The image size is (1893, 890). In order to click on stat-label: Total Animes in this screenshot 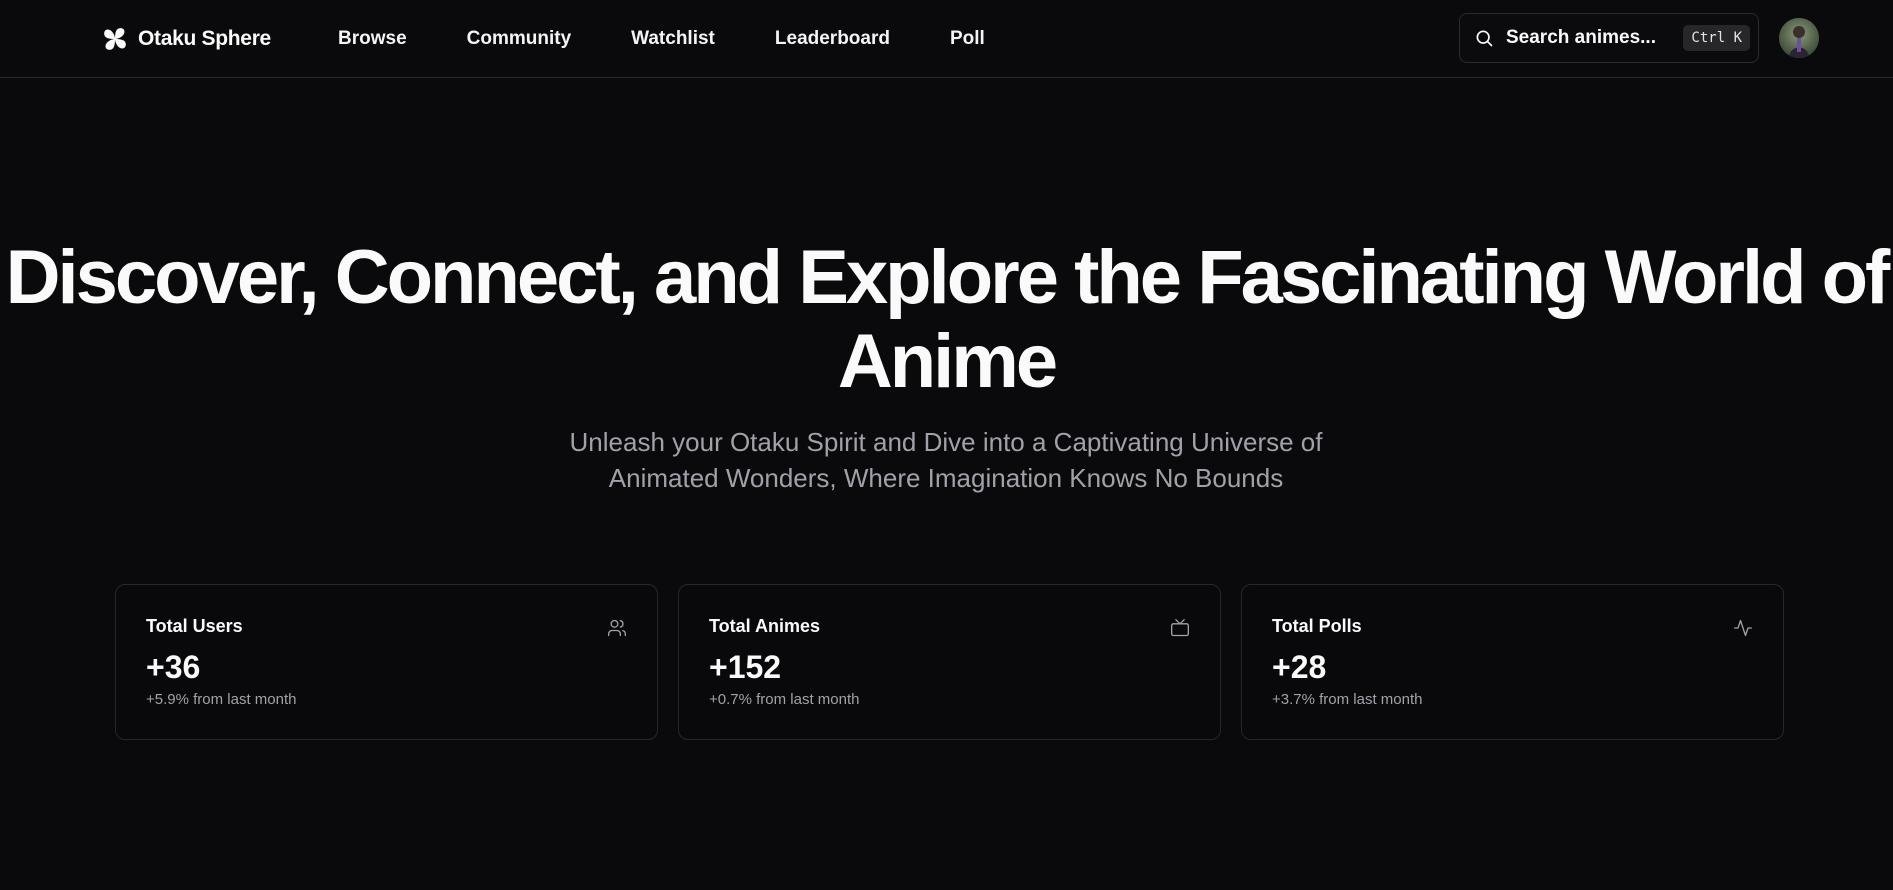, I will do `click(765, 626)`.